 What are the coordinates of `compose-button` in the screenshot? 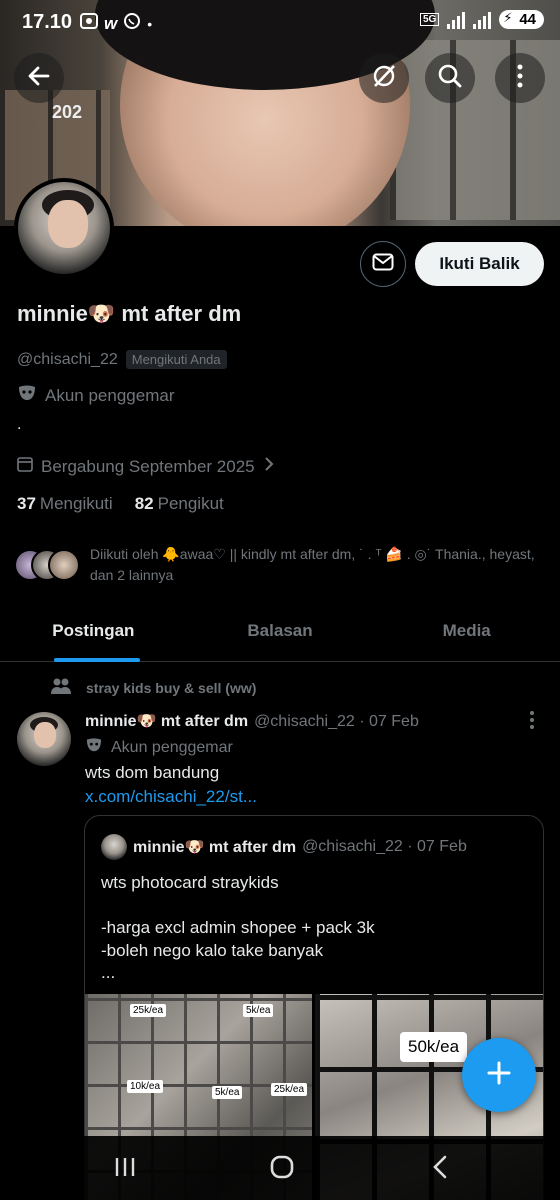 It's located at (499, 1075).